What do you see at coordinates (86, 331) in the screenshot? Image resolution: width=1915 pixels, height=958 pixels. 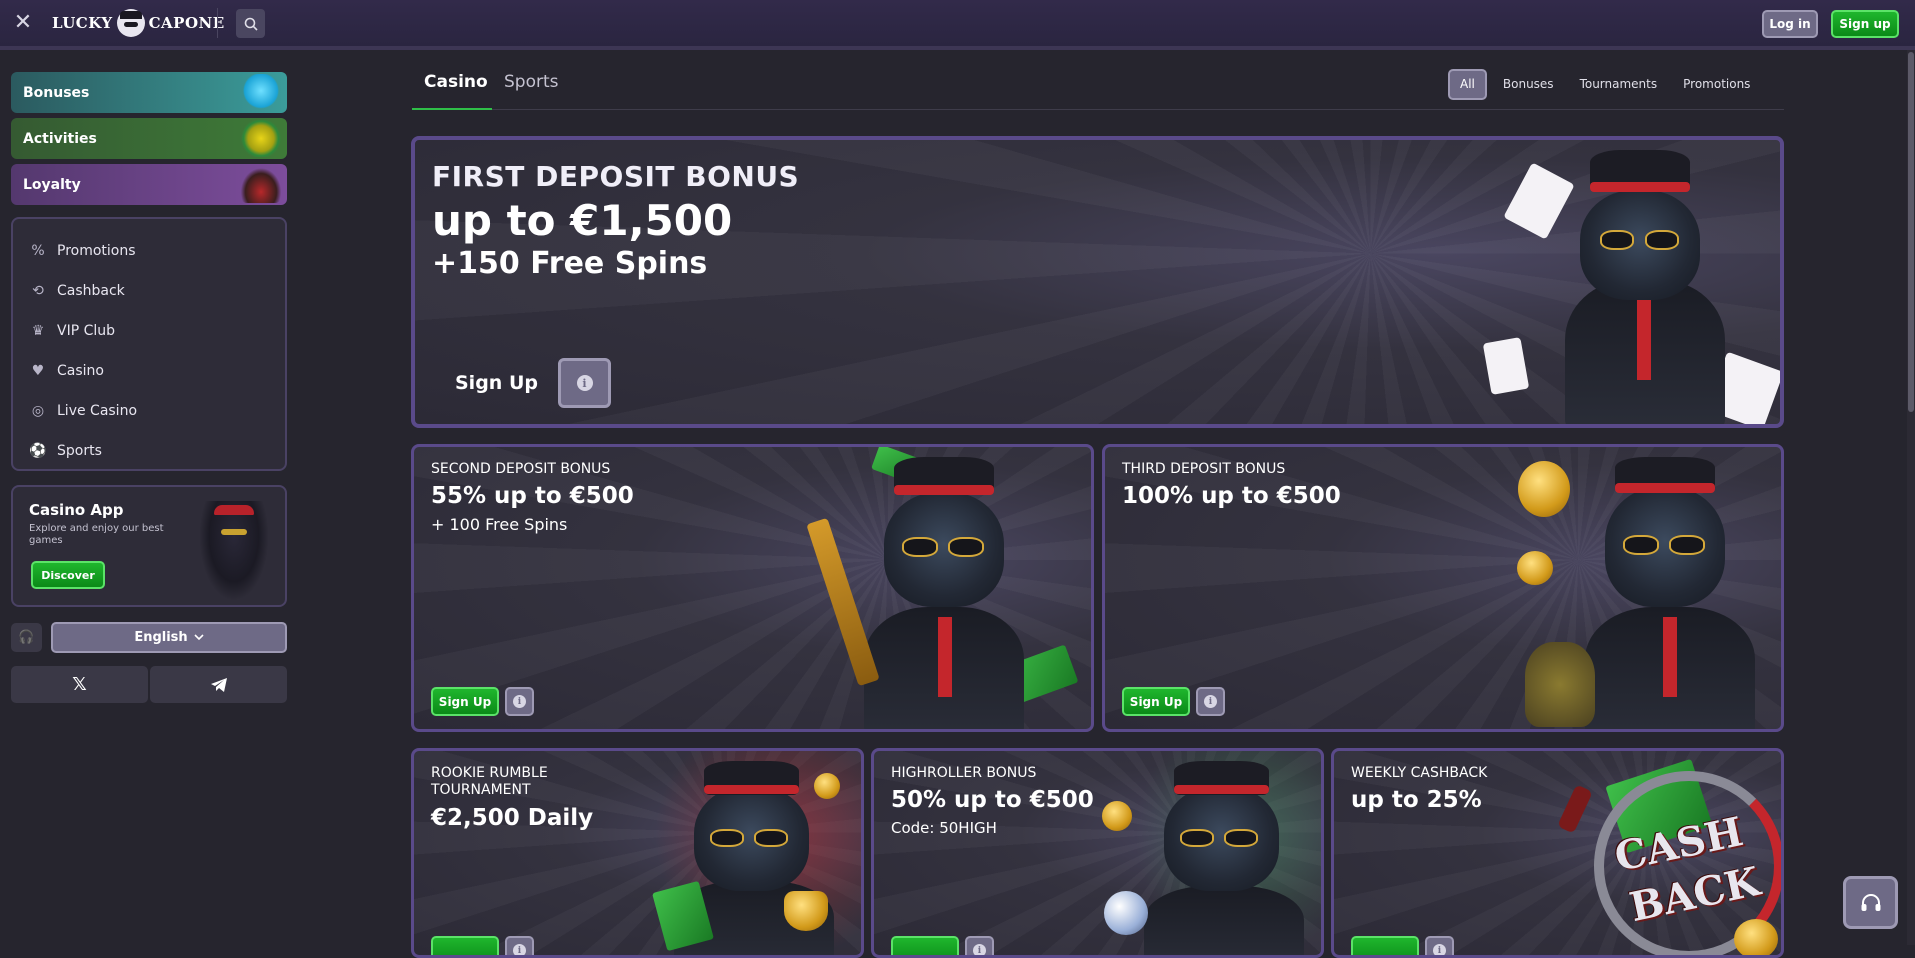 I see `sidebar-item-label: VIP Club` at bounding box center [86, 331].